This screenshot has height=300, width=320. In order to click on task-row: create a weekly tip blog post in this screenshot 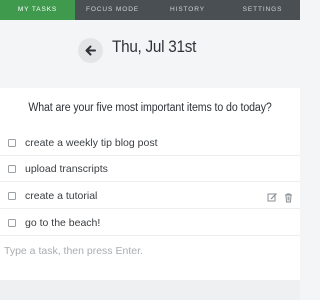, I will do `click(150, 143)`.